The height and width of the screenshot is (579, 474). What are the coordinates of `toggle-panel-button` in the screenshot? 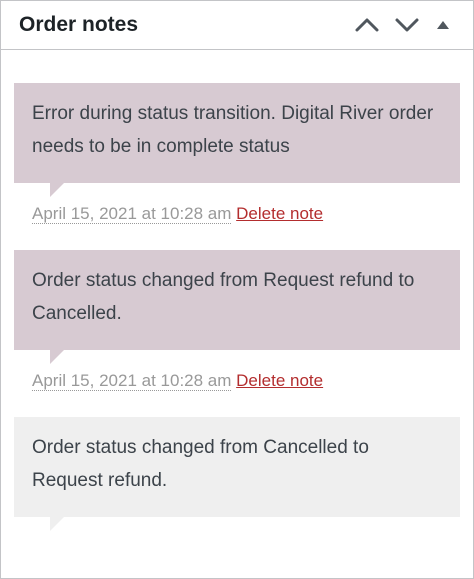 It's located at (443, 25).